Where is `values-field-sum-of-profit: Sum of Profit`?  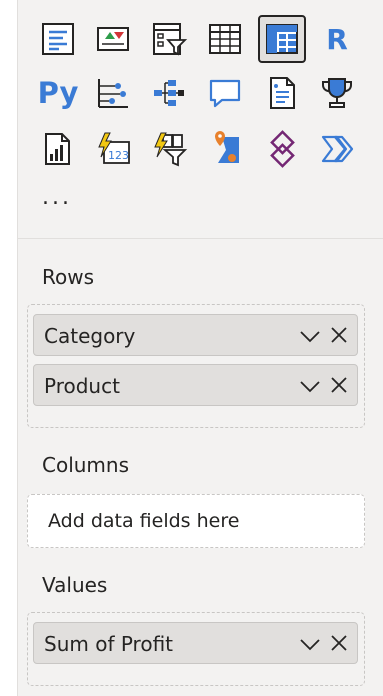 values-field-sum-of-profit: Sum of Profit is located at coordinates (195, 643).